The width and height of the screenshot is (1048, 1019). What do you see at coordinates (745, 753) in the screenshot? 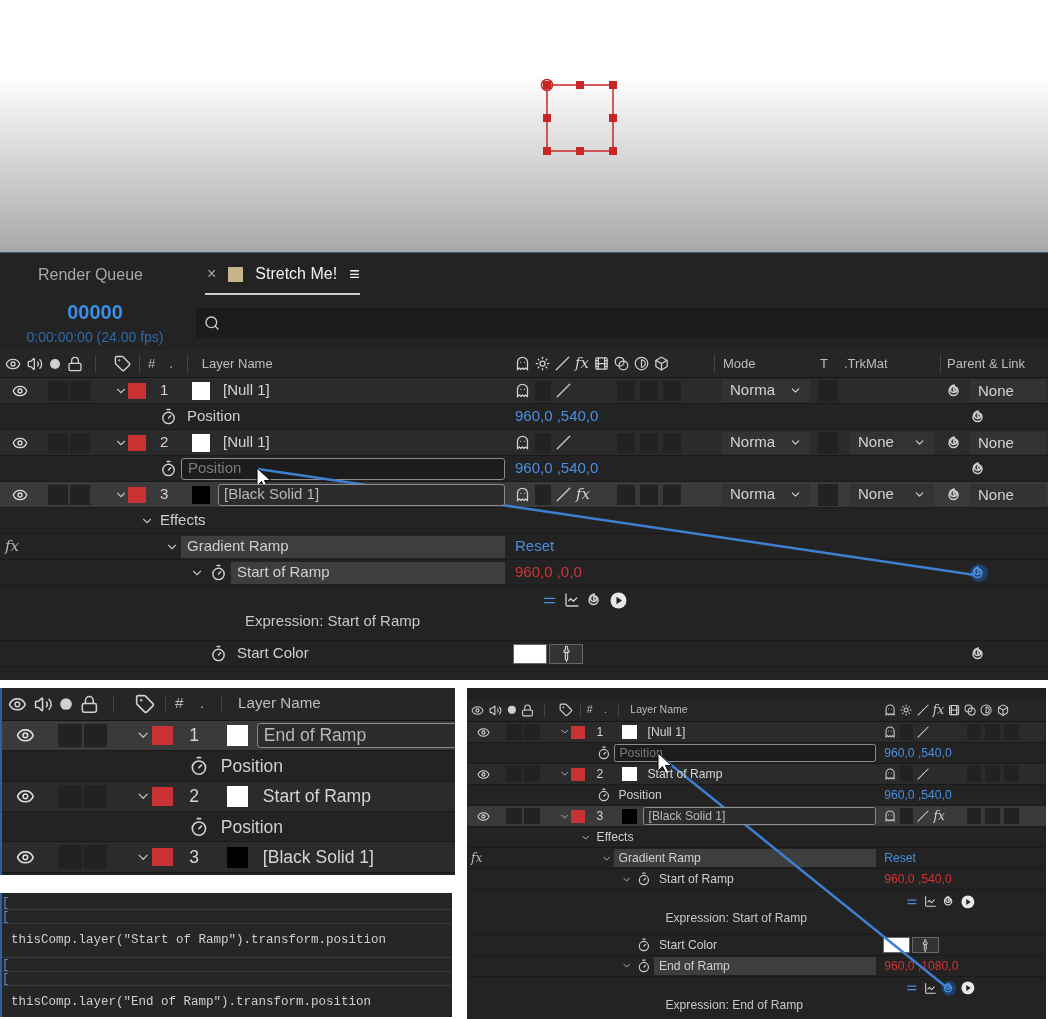
I see `property-name-field: Position` at bounding box center [745, 753].